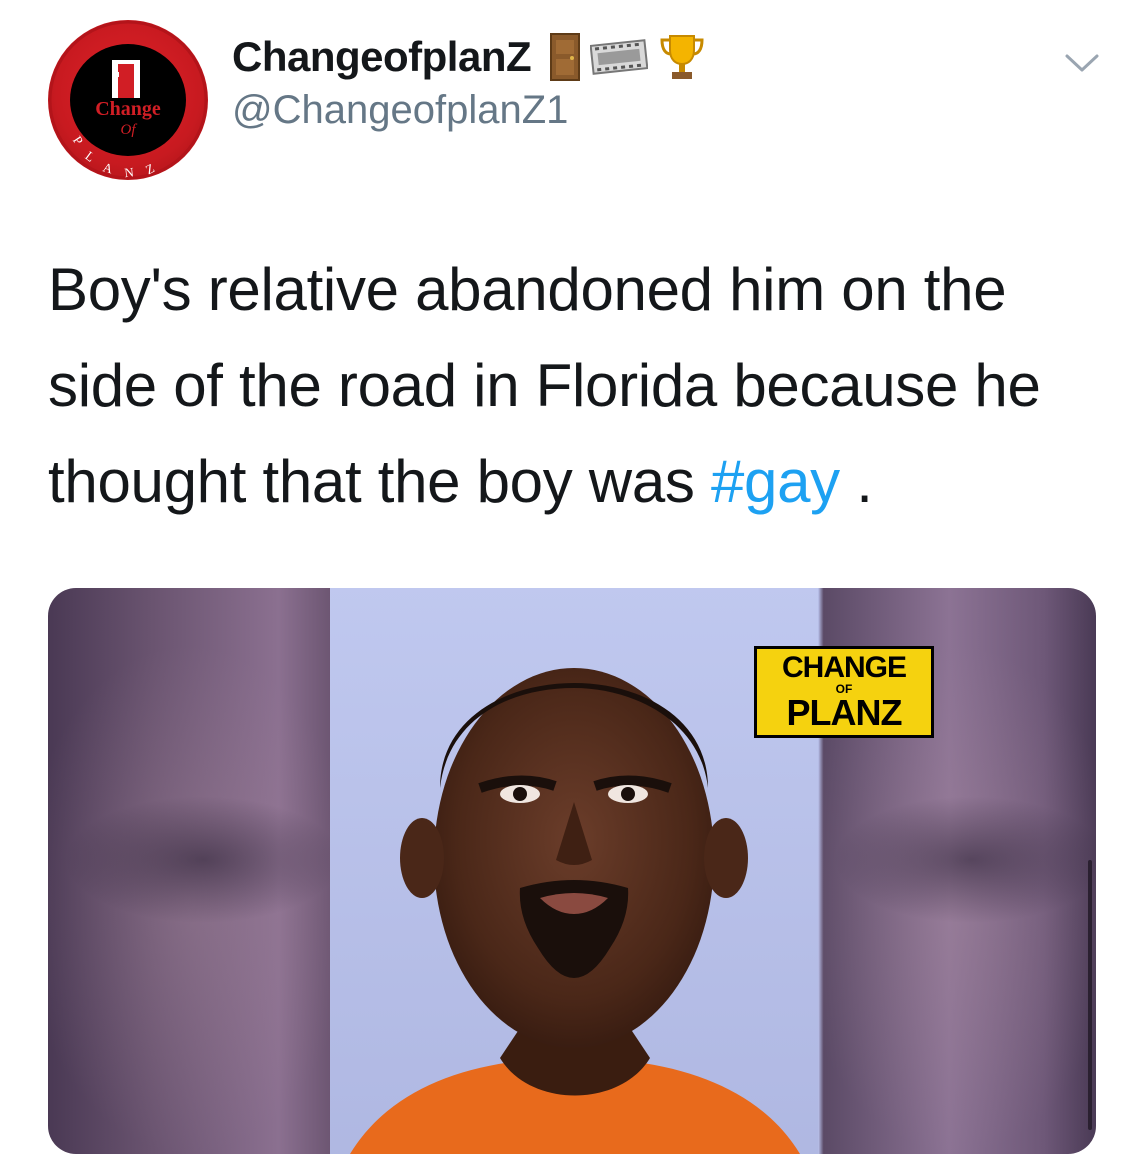 The width and height of the screenshot is (1144, 1165). What do you see at coordinates (382, 57) in the screenshot?
I see `display-name: ChangeofplanZ` at bounding box center [382, 57].